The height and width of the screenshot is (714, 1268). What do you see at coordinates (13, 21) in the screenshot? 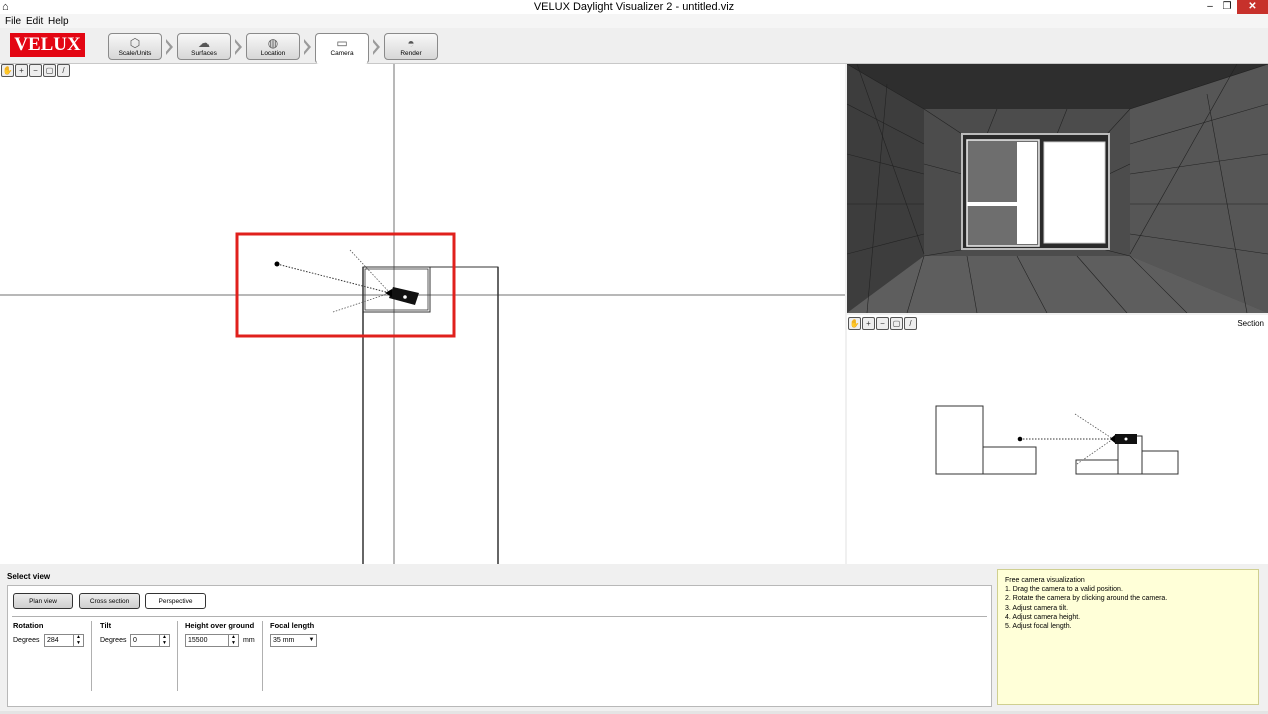
I see `menu-file: File` at bounding box center [13, 21].